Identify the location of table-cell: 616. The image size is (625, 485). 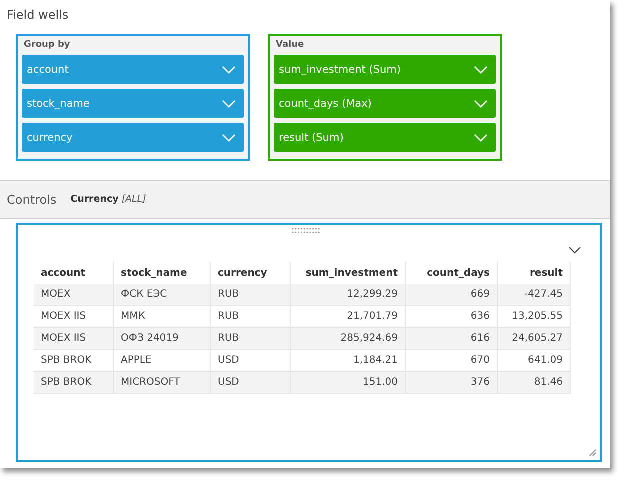
(452, 339).